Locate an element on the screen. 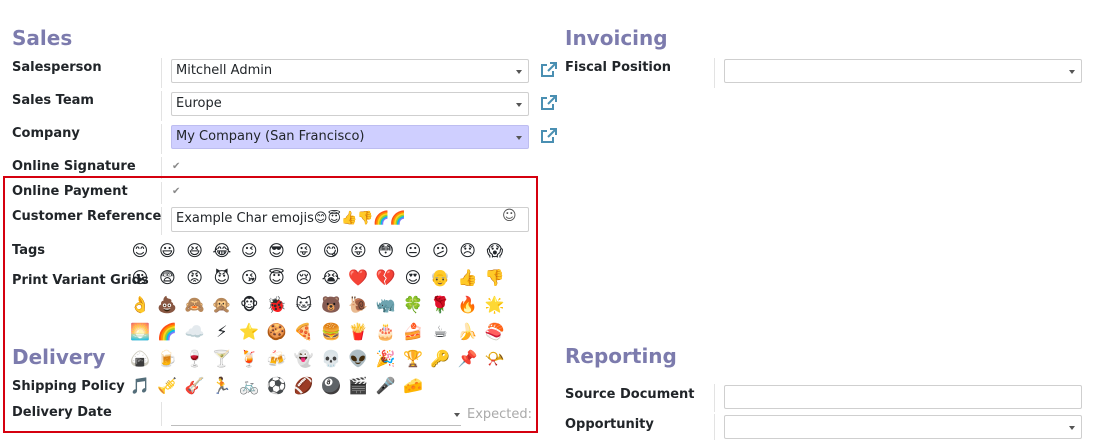  source-document-input is located at coordinates (903, 397).